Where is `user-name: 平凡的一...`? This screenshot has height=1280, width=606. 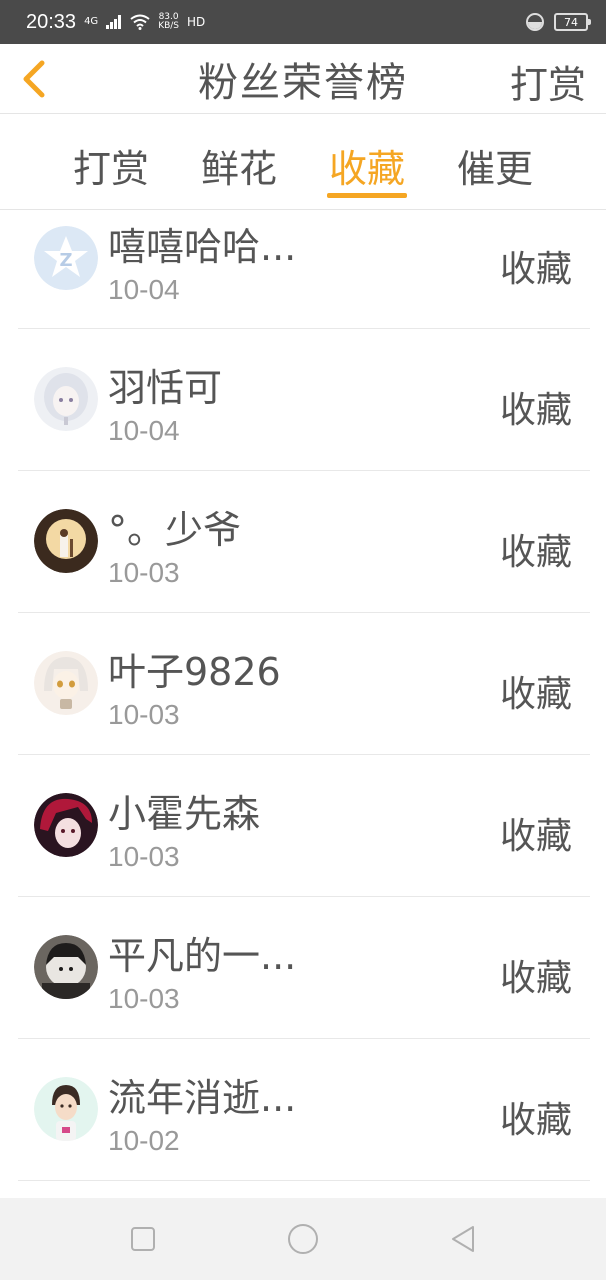
user-name: 平凡的一... is located at coordinates (202, 956).